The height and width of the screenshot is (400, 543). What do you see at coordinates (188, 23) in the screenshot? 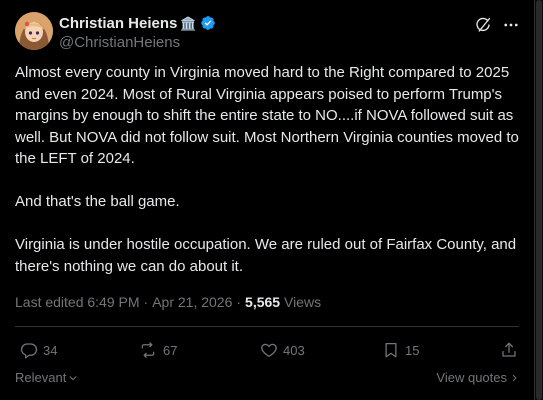
I see `classical-building-icon: 🏛️` at bounding box center [188, 23].